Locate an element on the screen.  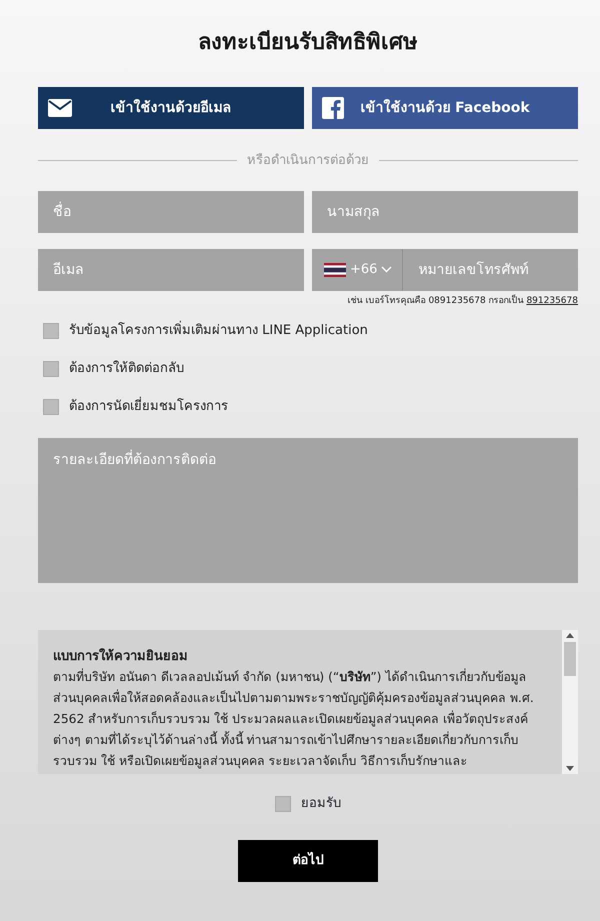
checkbox-label: ต้องการให้ติดต่อกลับ is located at coordinates (126, 369).